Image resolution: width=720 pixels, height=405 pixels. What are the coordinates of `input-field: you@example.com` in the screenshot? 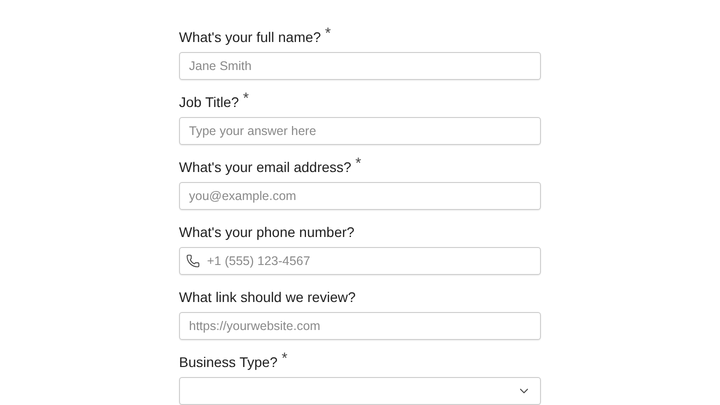 It's located at (360, 196).